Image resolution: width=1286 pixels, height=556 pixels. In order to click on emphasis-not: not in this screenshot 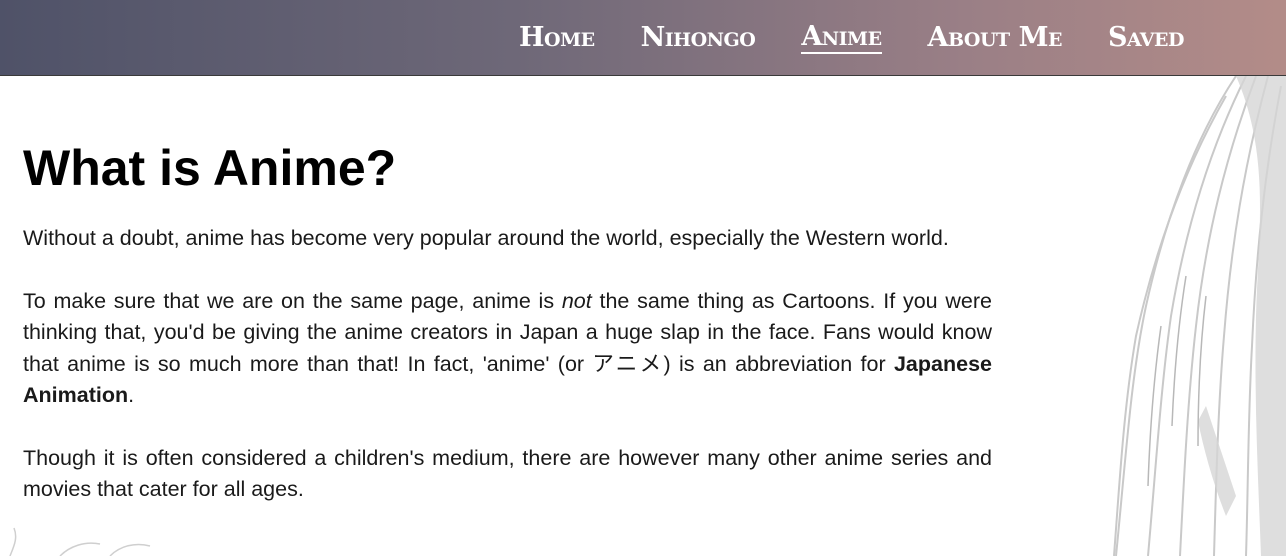, I will do `click(576, 300)`.